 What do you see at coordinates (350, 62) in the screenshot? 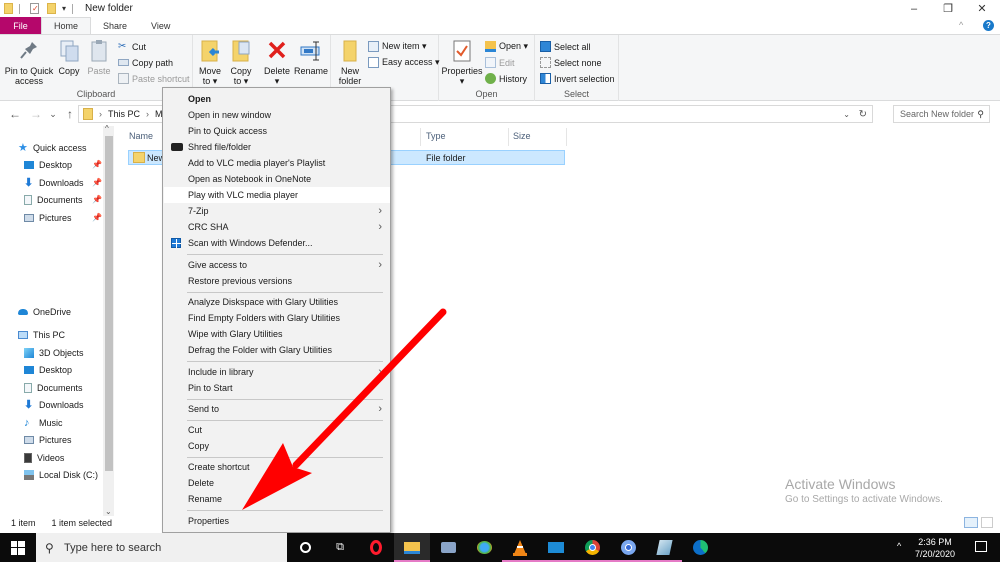
I see `new-folder-button: New folder` at bounding box center [350, 62].